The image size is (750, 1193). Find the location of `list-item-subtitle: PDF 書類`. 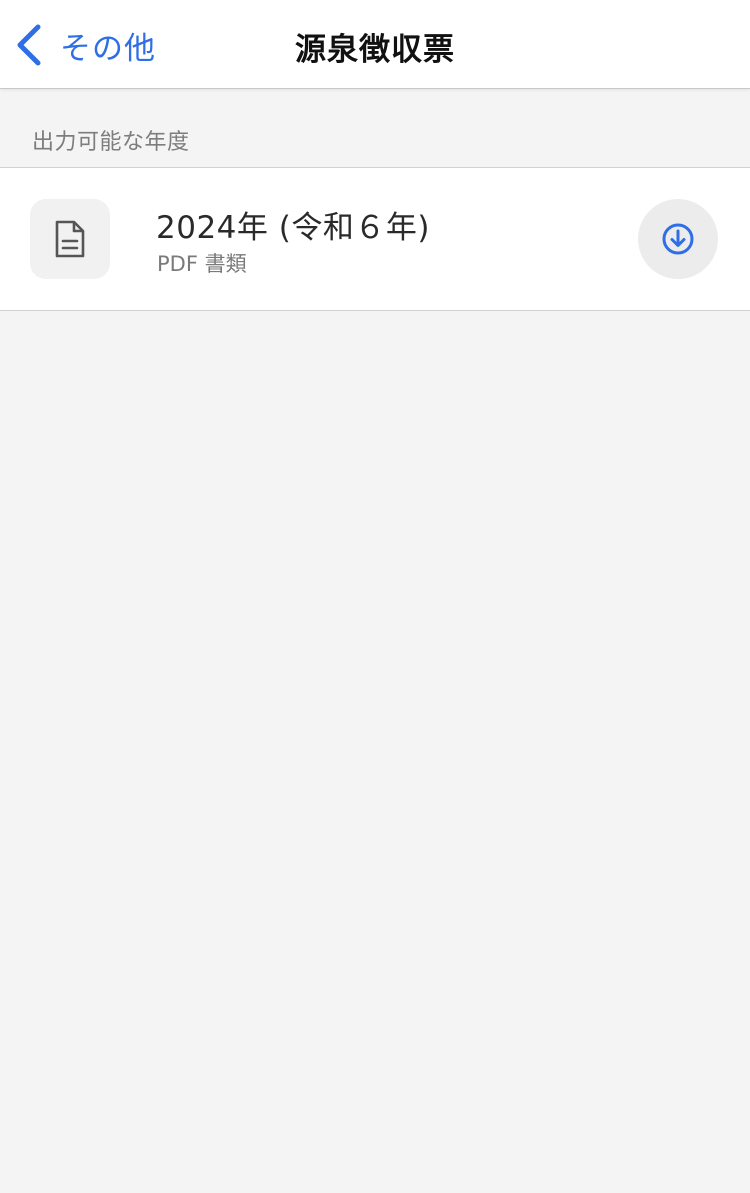

list-item-subtitle: PDF 書類 is located at coordinates (202, 264).